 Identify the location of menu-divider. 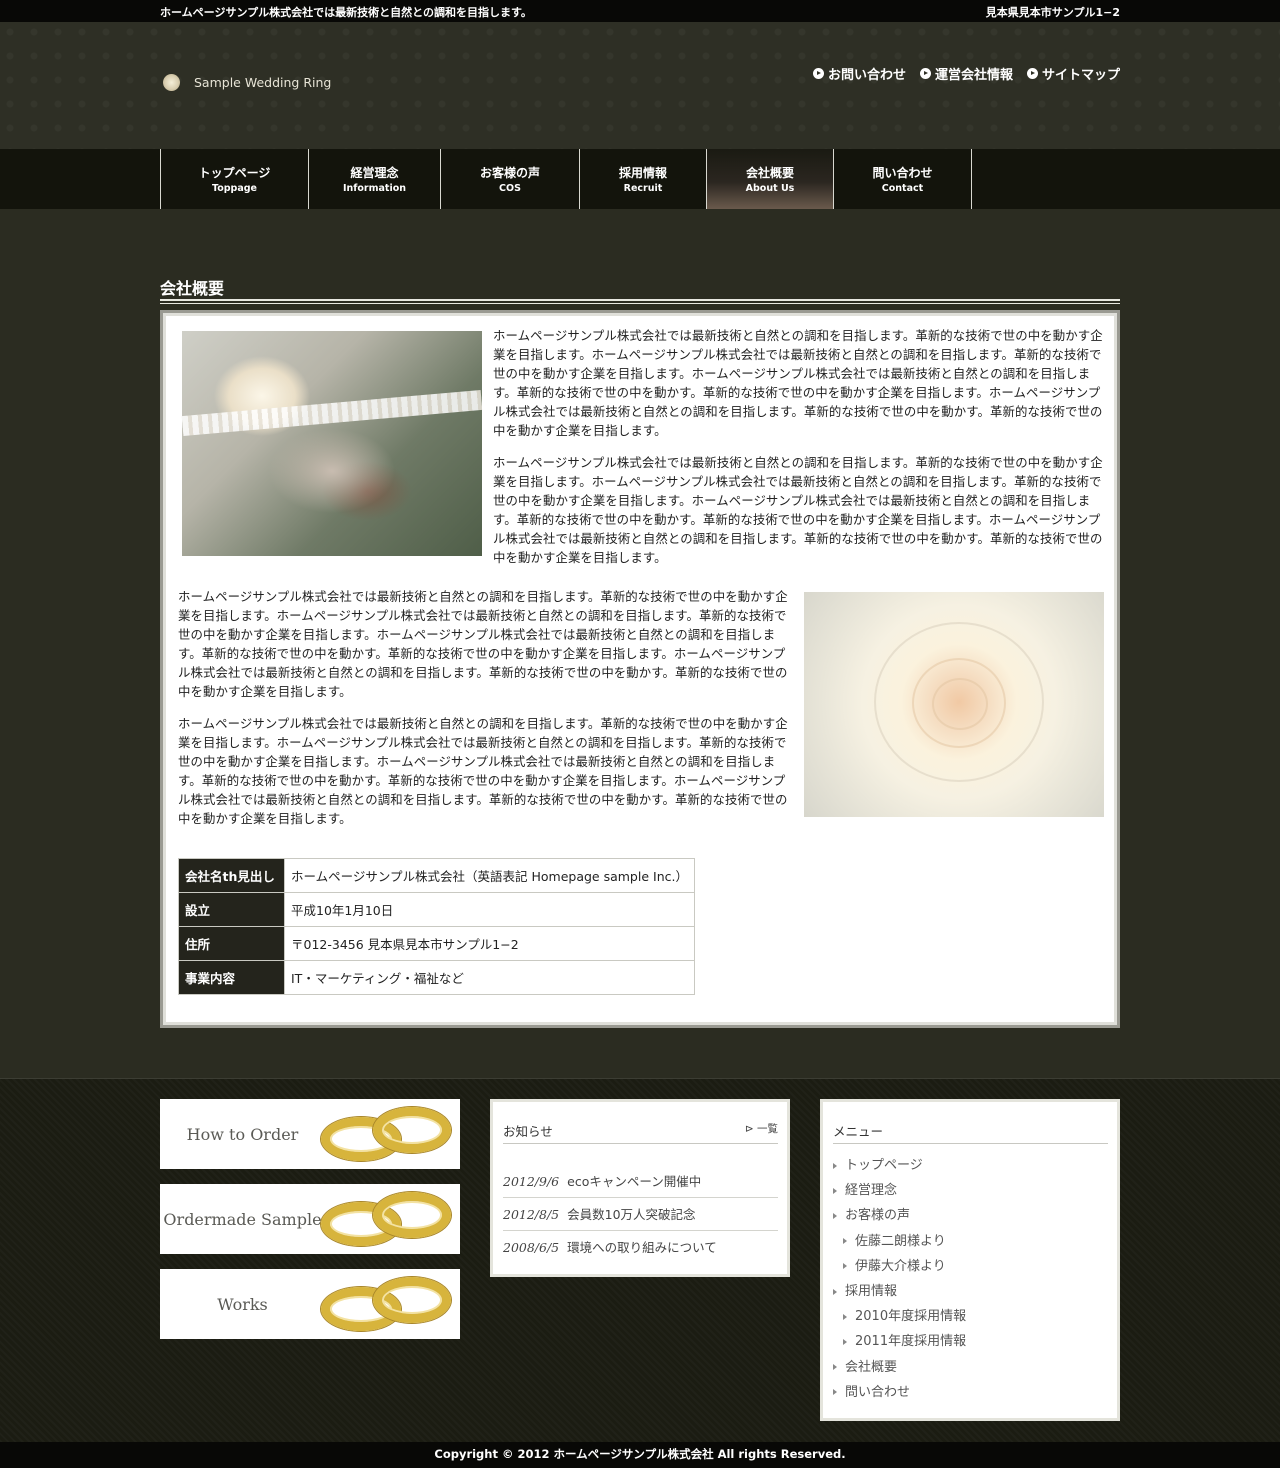
(970, 1143).